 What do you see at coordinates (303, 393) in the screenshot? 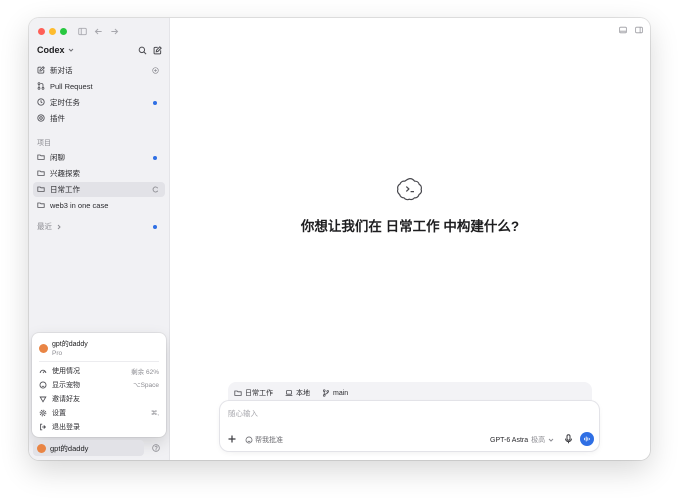
I see `context-environment: 本地` at bounding box center [303, 393].